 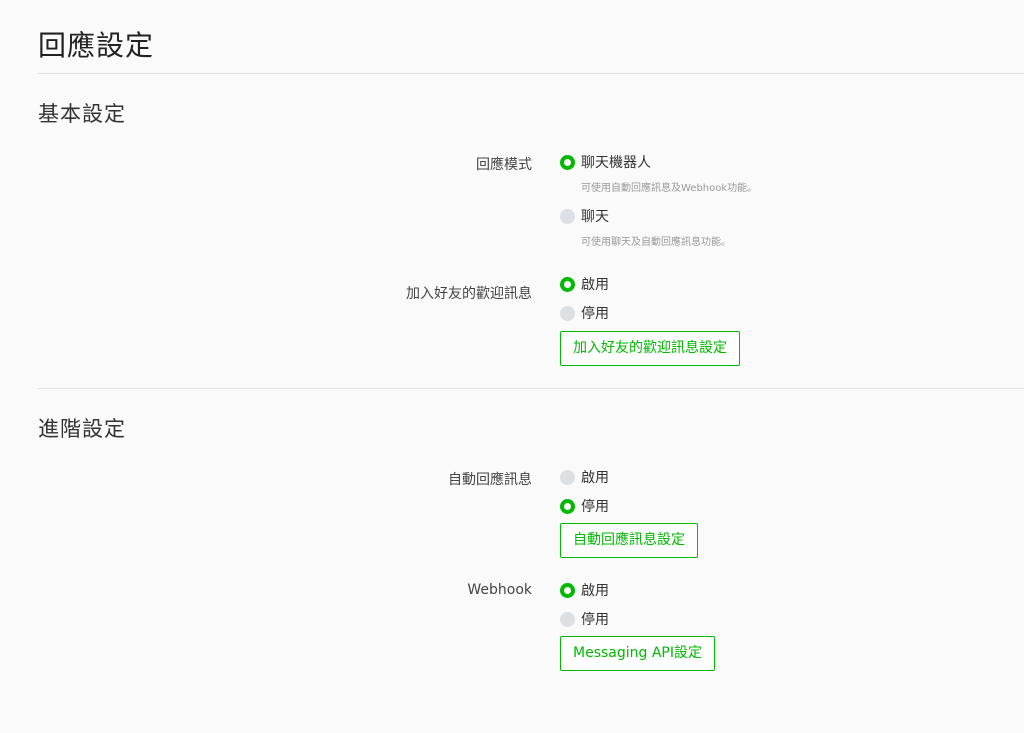 What do you see at coordinates (469, 294) in the screenshot?
I see `welcome-message-label: 加入好友的歡迎訊息` at bounding box center [469, 294].